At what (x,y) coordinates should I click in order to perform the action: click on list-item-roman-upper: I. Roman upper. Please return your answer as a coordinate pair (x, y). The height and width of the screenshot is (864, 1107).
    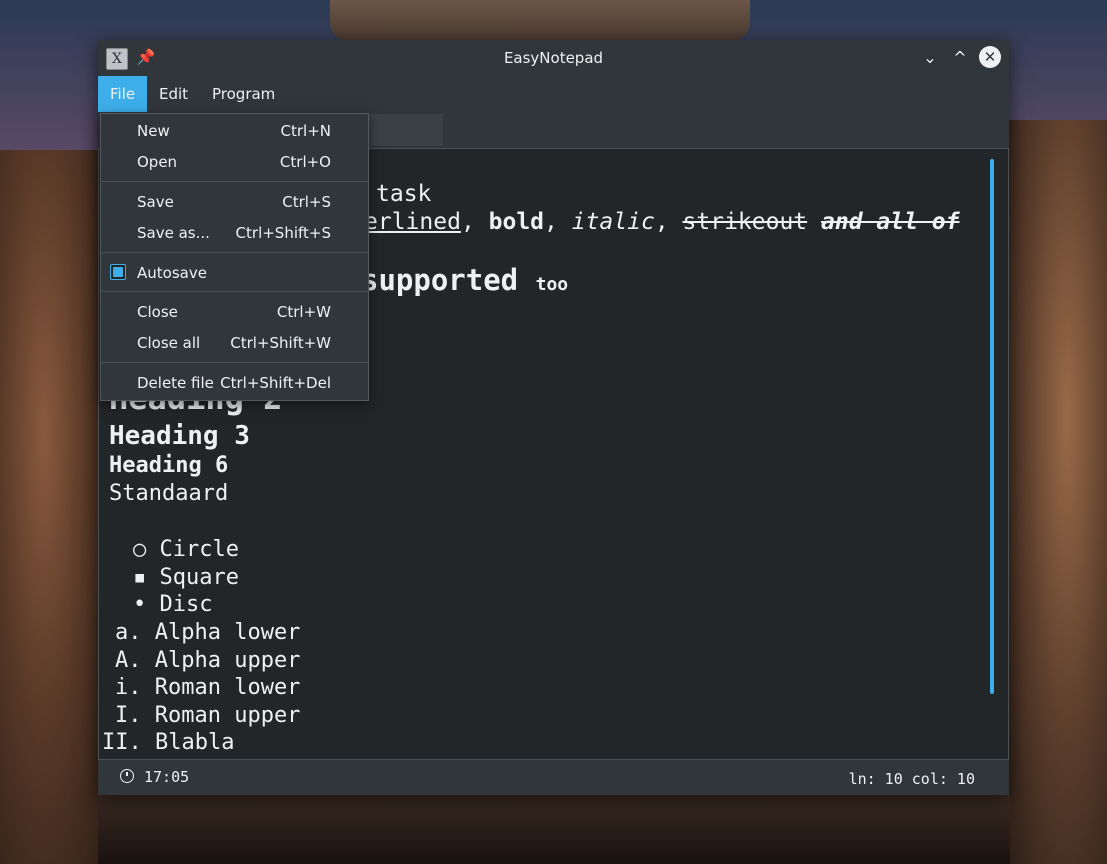
    Looking at the image, I should click on (208, 715).